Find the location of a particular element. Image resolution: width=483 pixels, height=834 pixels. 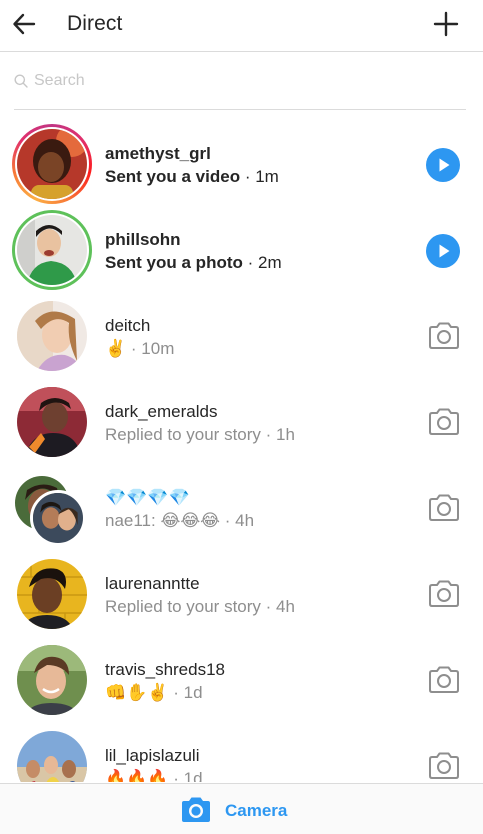

thread-text: deitch ✌️ · 10m is located at coordinates (255, 337).